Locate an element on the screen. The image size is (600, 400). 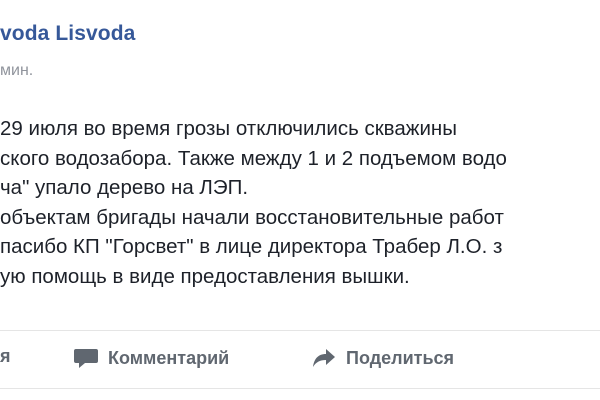
post-line: ую помощь в виде предоставления вышки. is located at coordinates (205, 276).